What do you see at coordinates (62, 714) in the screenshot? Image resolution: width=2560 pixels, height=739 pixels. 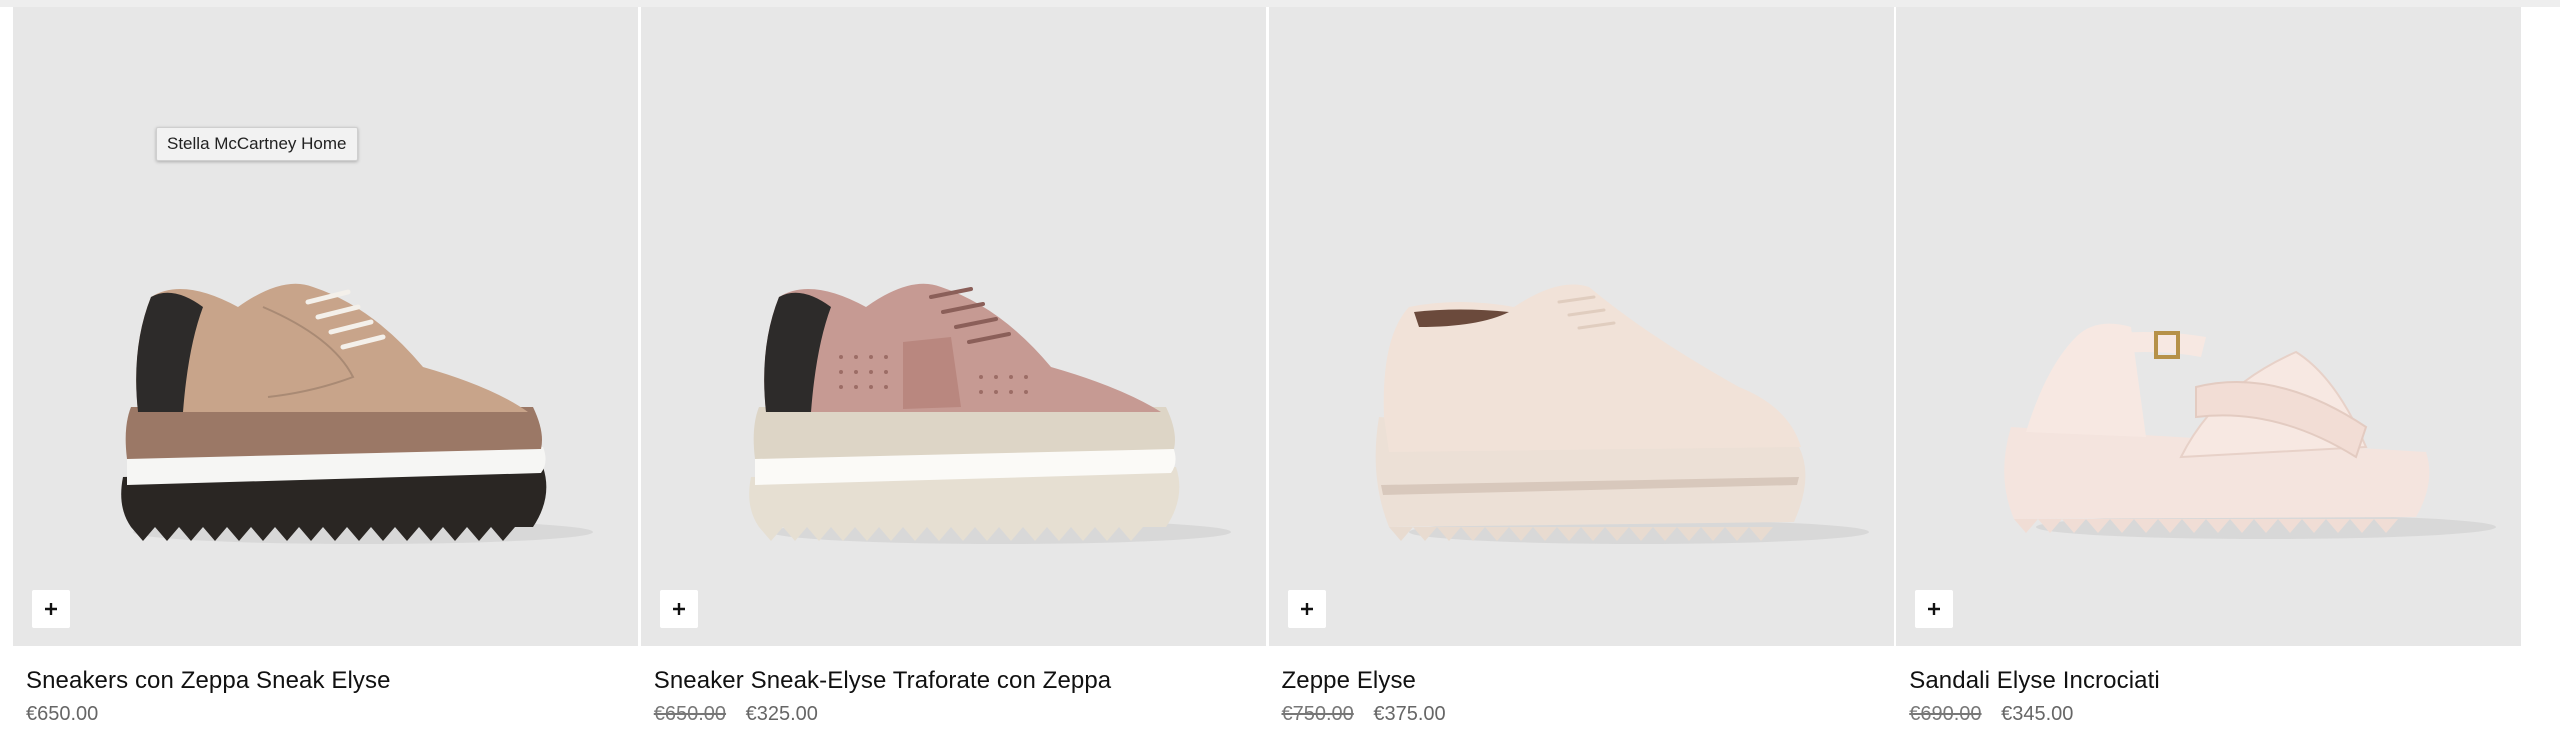 I see `price-current: €650.00` at bounding box center [62, 714].